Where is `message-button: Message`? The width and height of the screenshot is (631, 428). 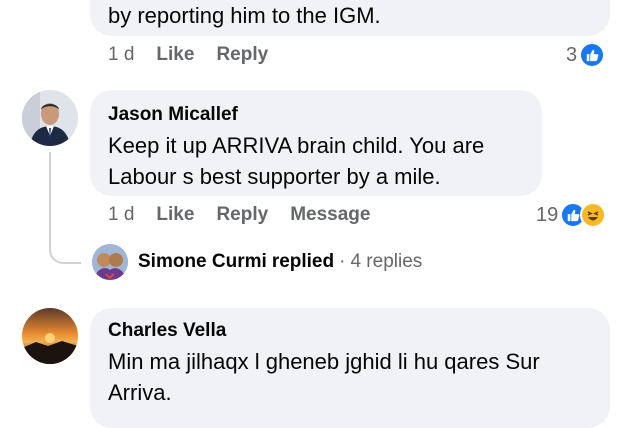 message-button: Message is located at coordinates (330, 215).